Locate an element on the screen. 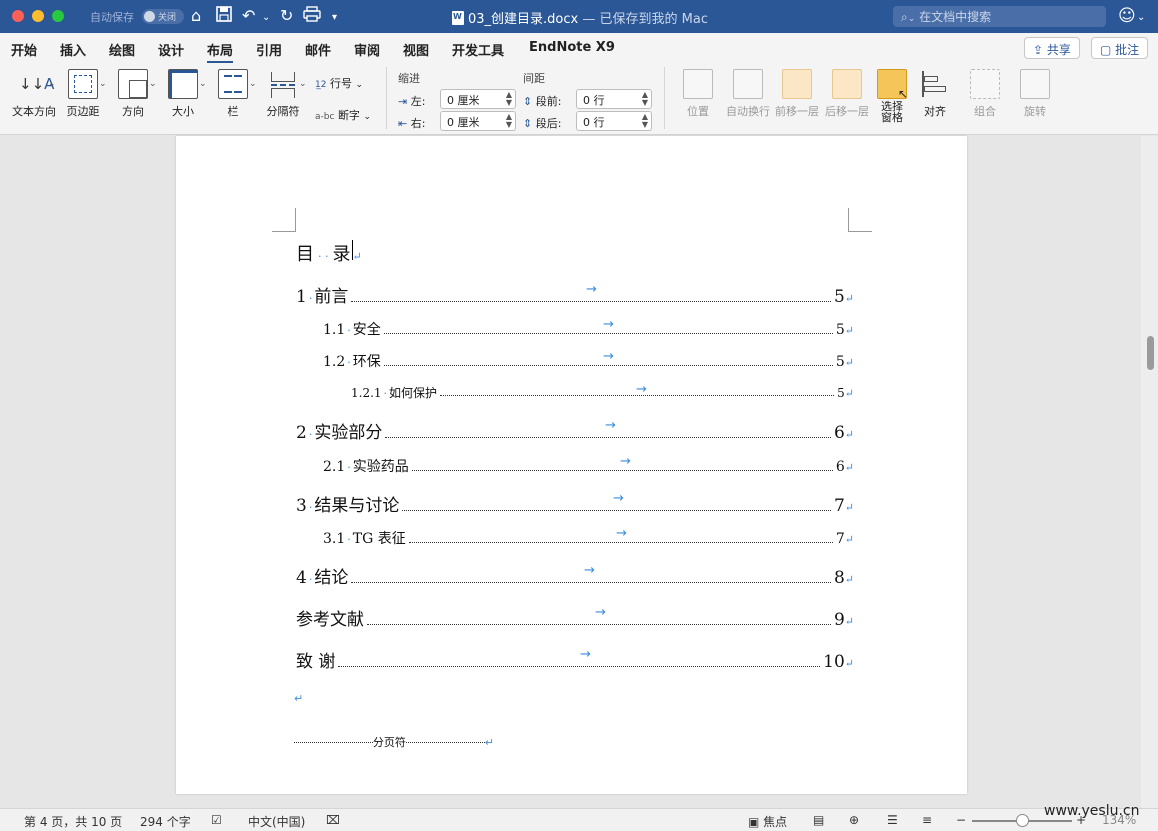  toc-entry: 参考文献 9 ↵ is located at coordinates (575, 617).